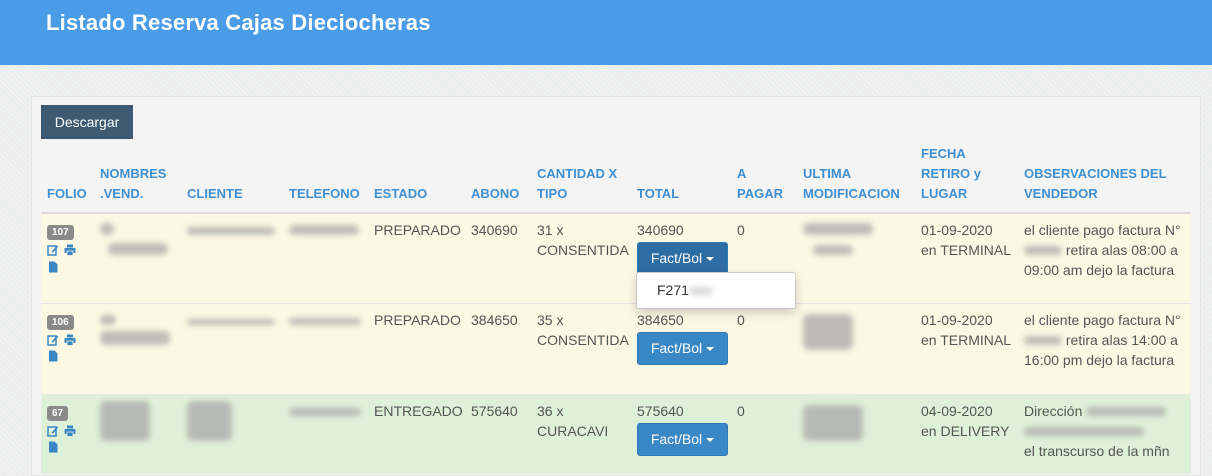 This screenshot has height=476, width=1212. Describe the element at coordinates (498, 433) in the screenshot. I see `abono-cell: 575640` at that location.